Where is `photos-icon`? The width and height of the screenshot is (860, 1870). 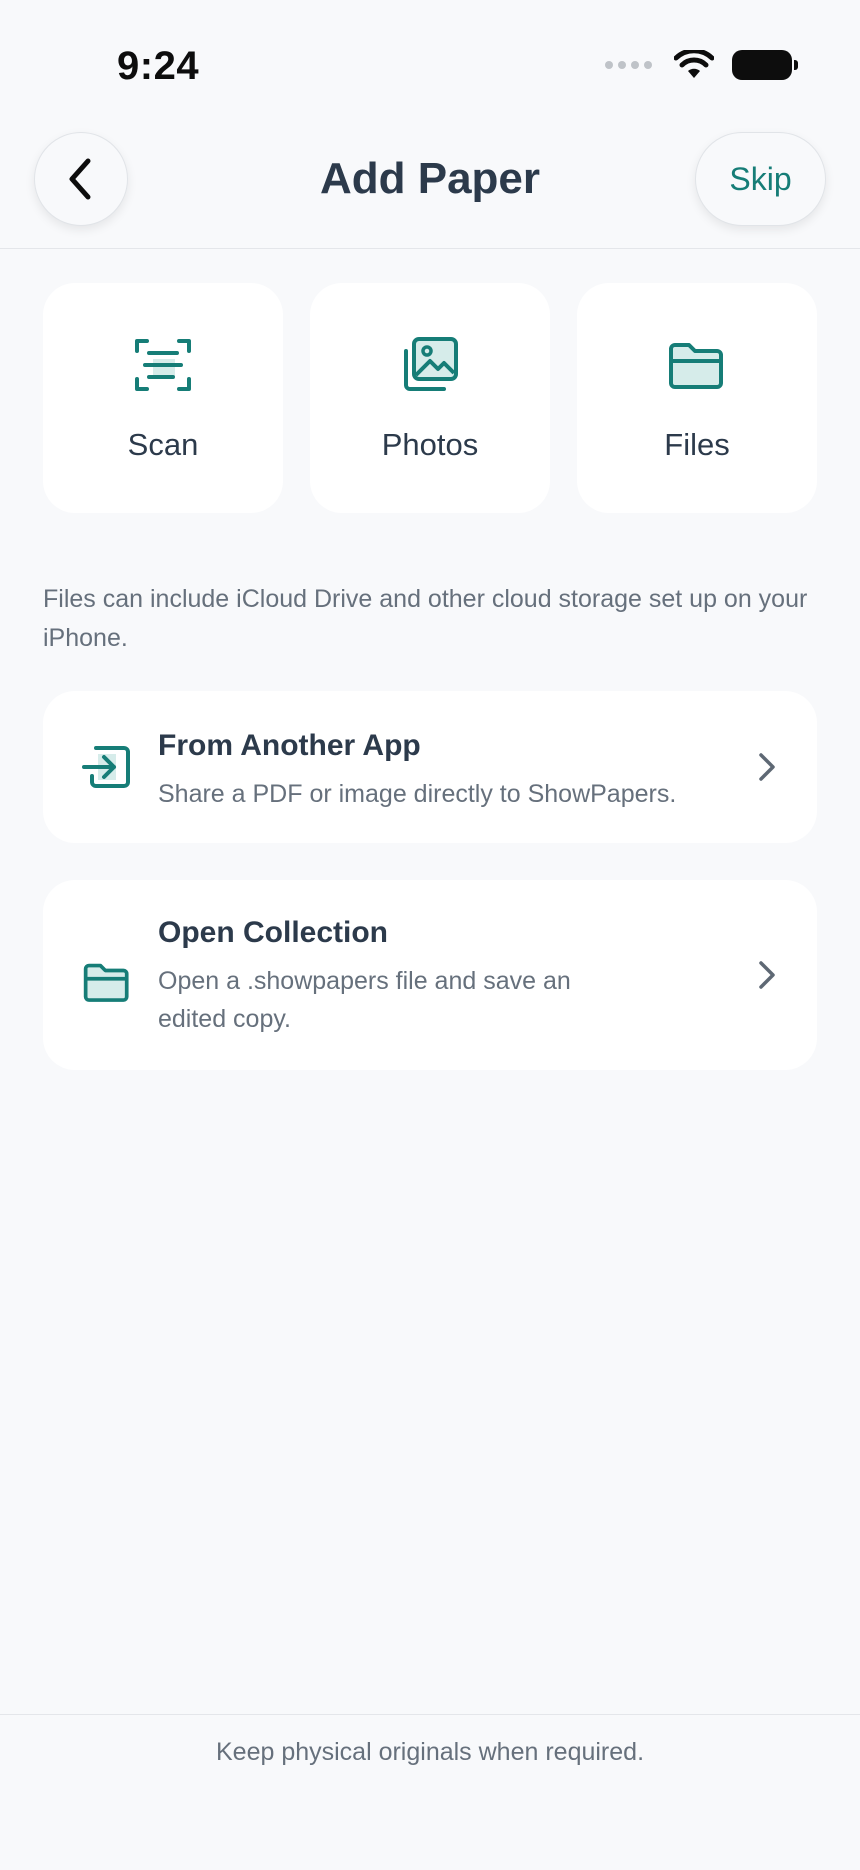
photos-icon is located at coordinates (430, 365).